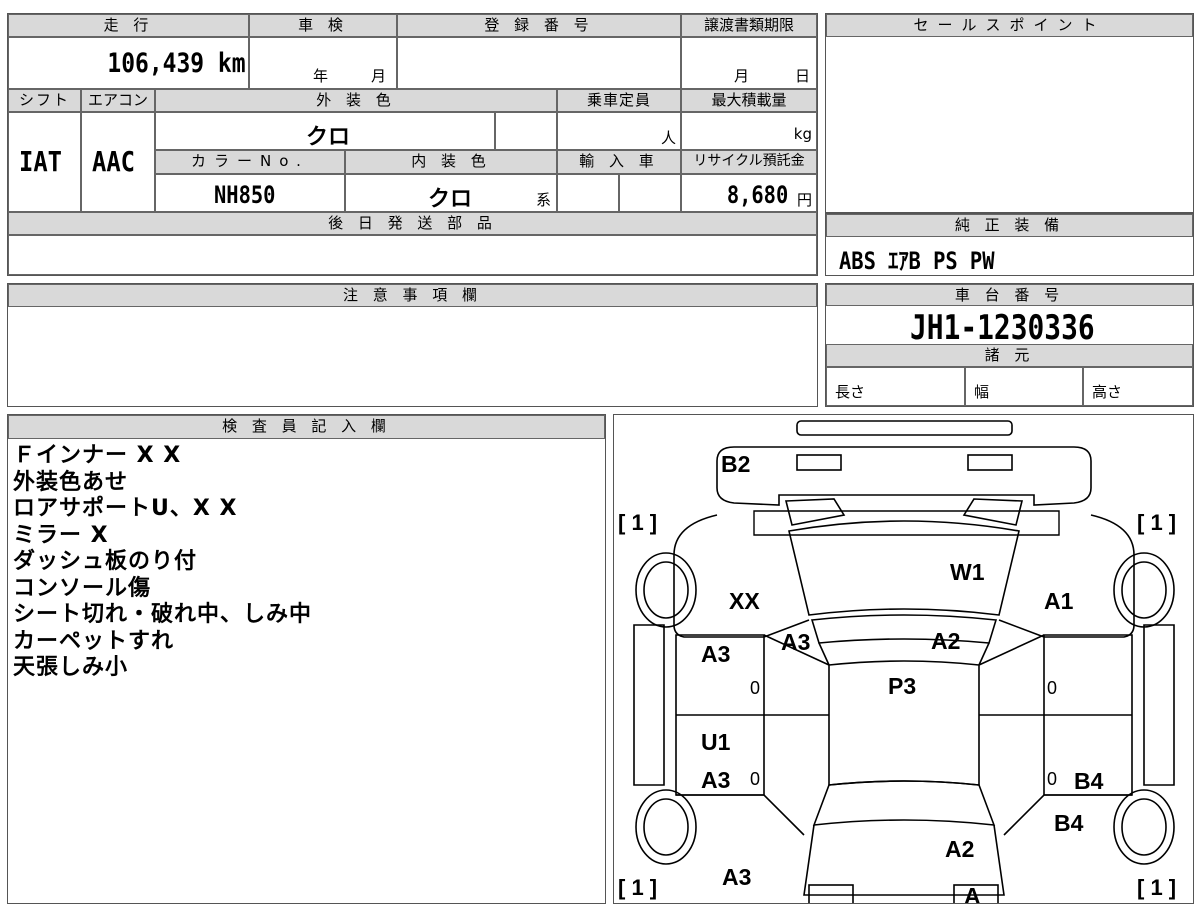  Describe the element at coordinates (742, 76) in the screenshot. I see `deadline-month-unit: 月` at that location.